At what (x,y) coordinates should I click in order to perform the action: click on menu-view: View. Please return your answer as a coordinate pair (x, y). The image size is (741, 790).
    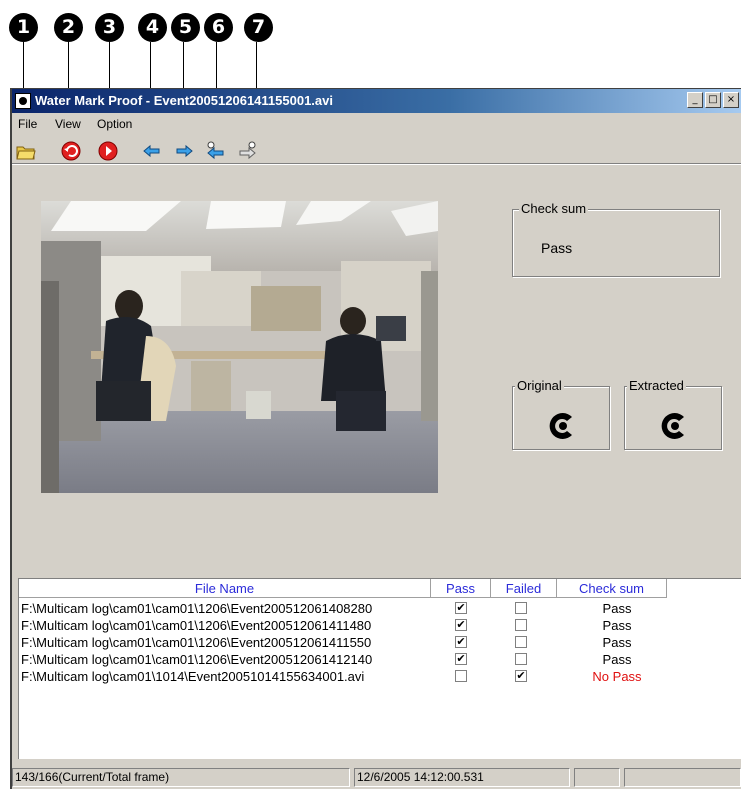
    Looking at the image, I should click on (68, 124).